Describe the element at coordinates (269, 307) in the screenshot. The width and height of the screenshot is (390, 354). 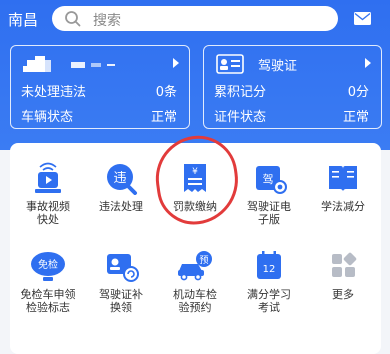
I see `service-label-line2: 考试` at that location.